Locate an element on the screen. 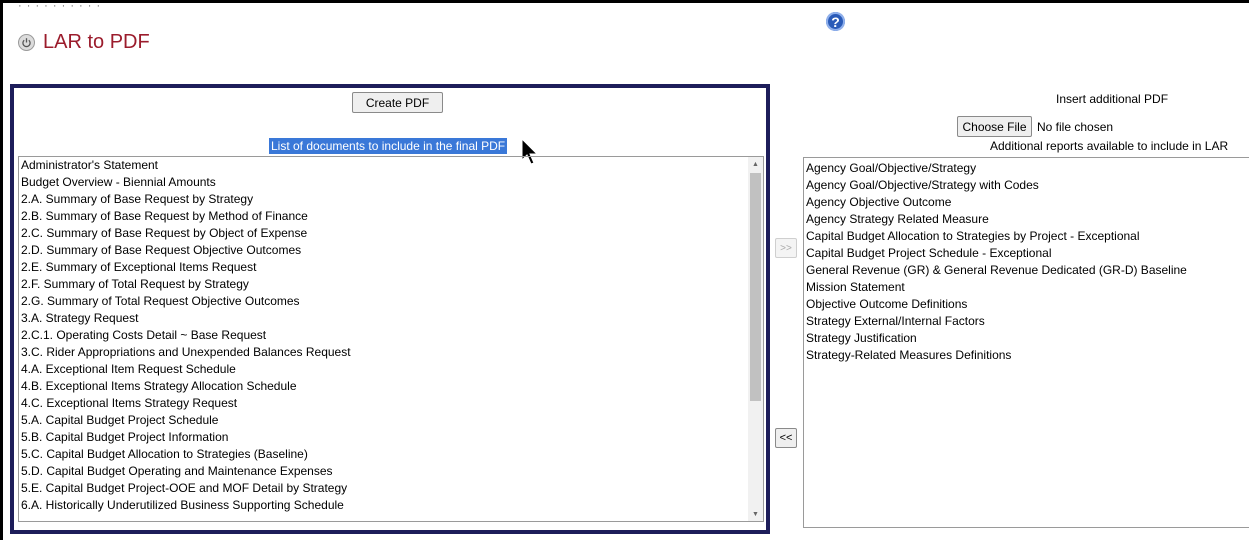 The image size is (1249, 540). cut-off-text: · · · · · · · · · · is located at coordinates (60, 6).